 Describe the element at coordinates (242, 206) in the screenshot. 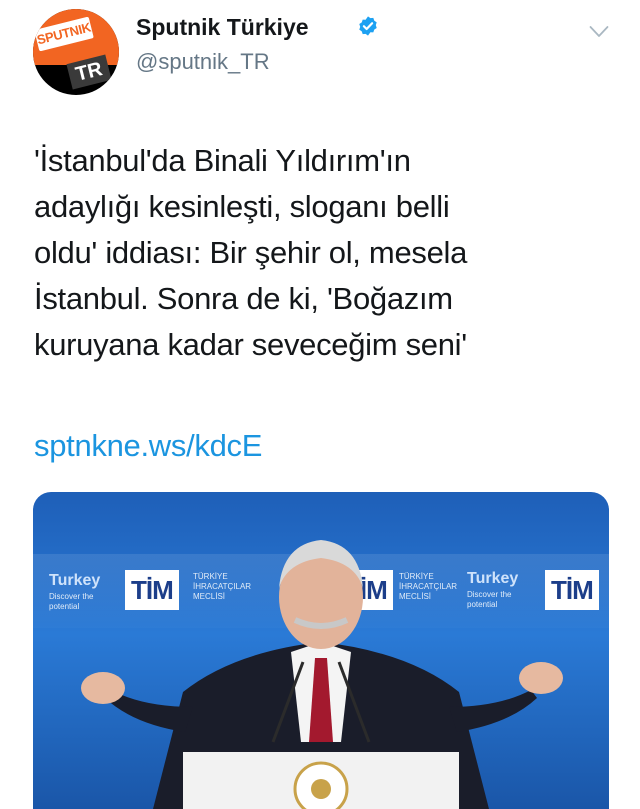

I see `tweet-text-line: adaylığı kesinleşti, sloganı belli` at that location.